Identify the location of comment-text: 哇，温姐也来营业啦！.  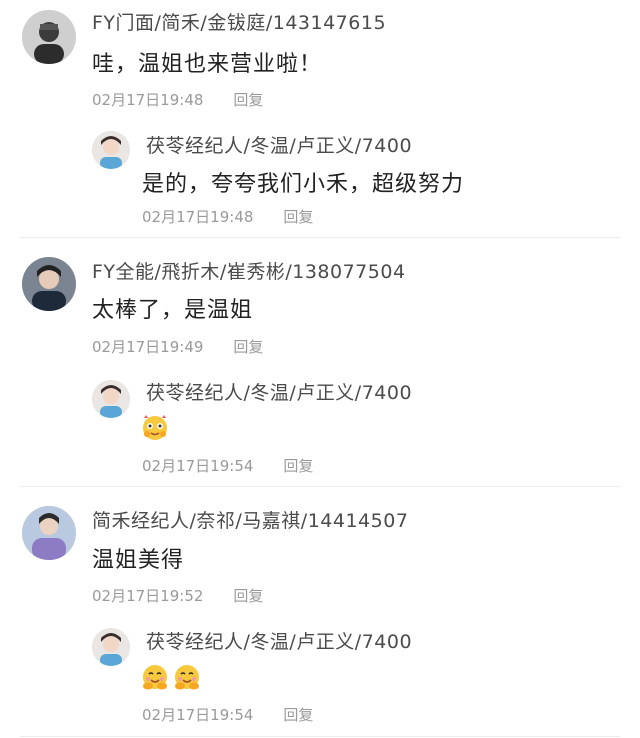
(207, 64).